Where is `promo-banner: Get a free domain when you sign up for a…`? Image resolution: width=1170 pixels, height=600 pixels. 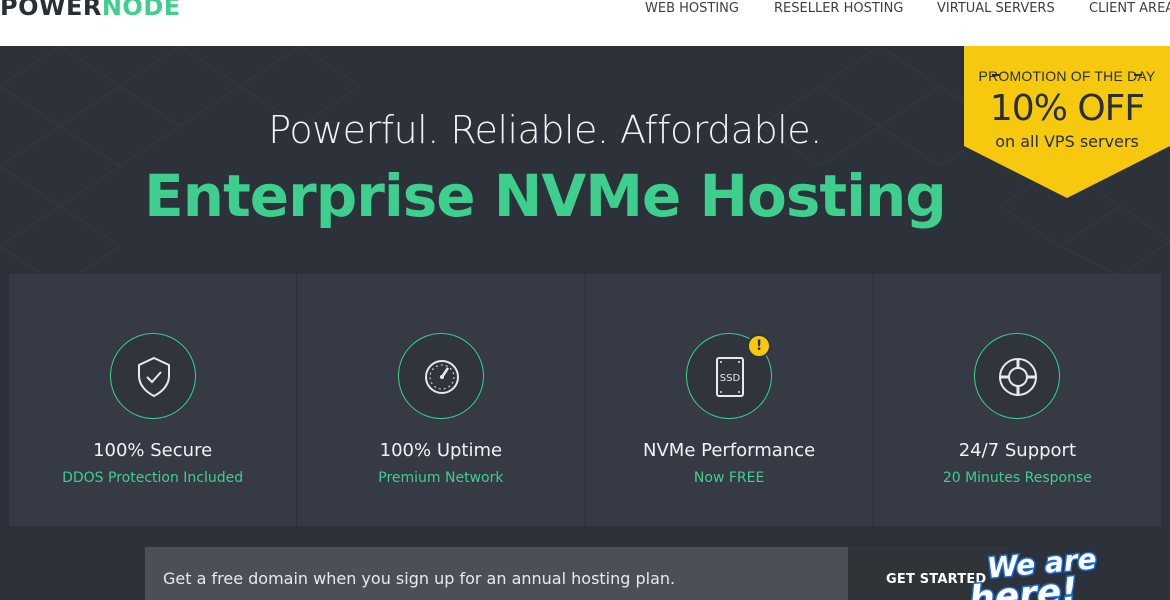 promo-banner: Get a free domain when you sign up for a… is located at coordinates (496, 573).